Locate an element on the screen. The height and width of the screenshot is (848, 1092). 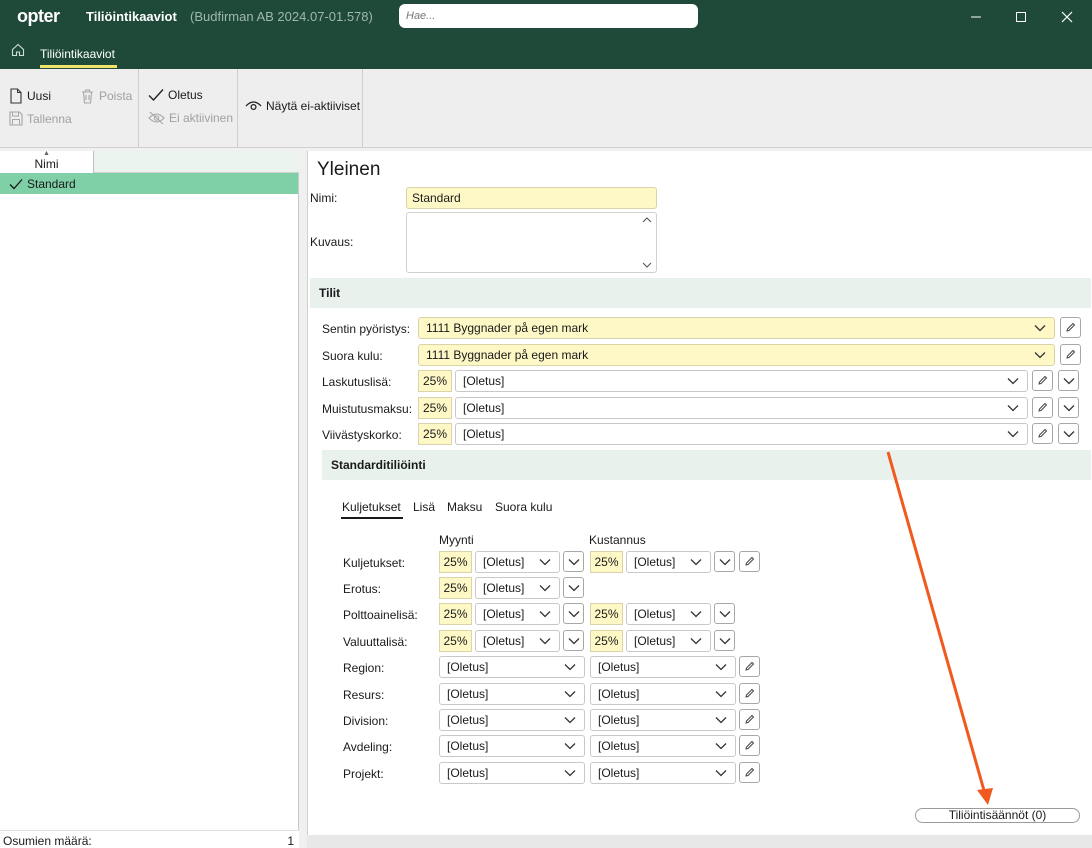
search-input is located at coordinates (548, 16).